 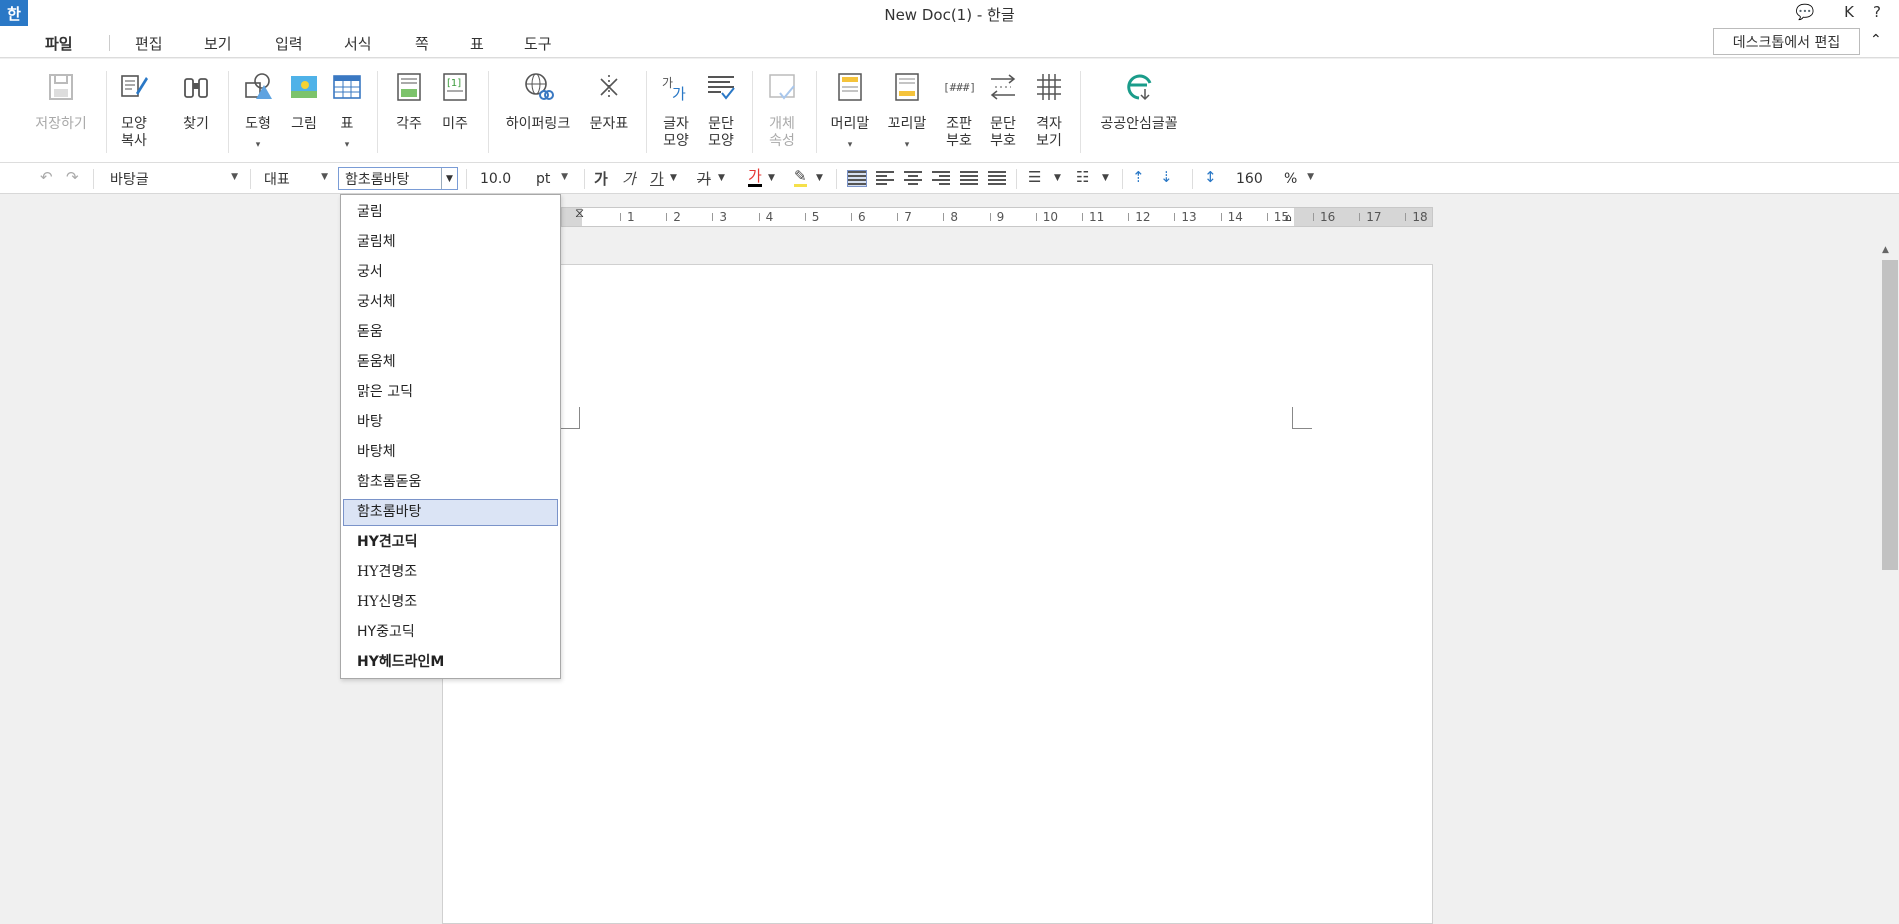 I want to click on desktop-edit-button: 데스크톱에서 편집, so click(x=1786, y=41).